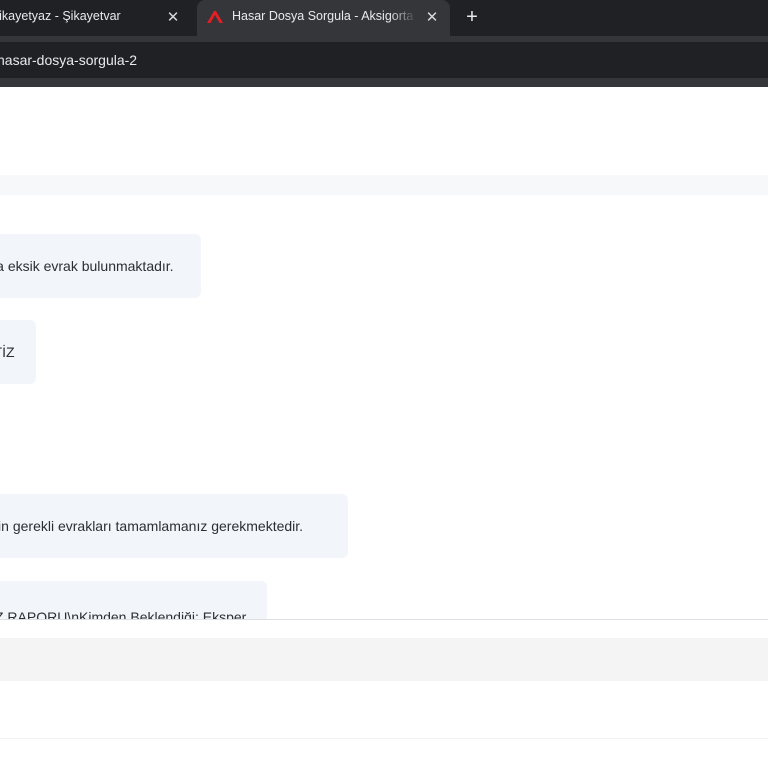 The width and height of the screenshot is (768, 768). Describe the element at coordinates (384, 185) in the screenshot. I see `header-separator` at that location.